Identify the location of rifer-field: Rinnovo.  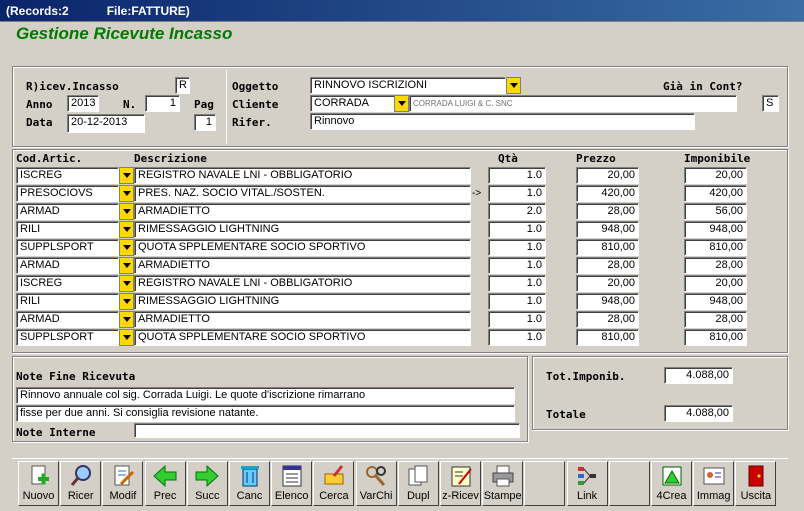
(502, 121).